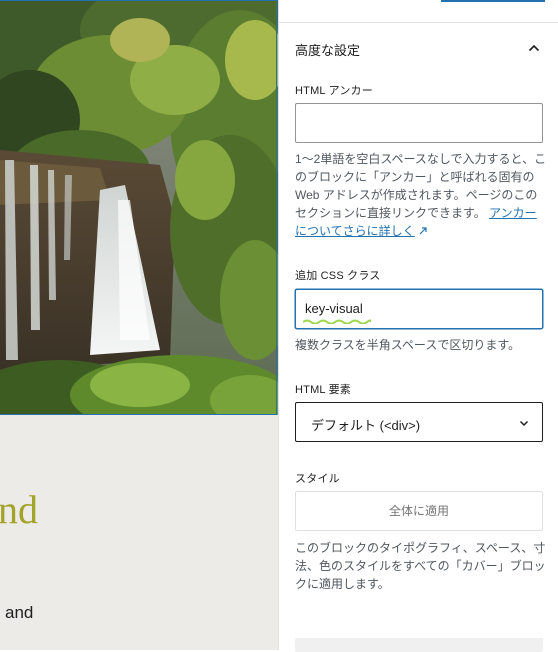 Image resolution: width=558 pixels, height=652 pixels. Describe the element at coordinates (493, 1) in the screenshot. I see `active-button-edge` at that location.